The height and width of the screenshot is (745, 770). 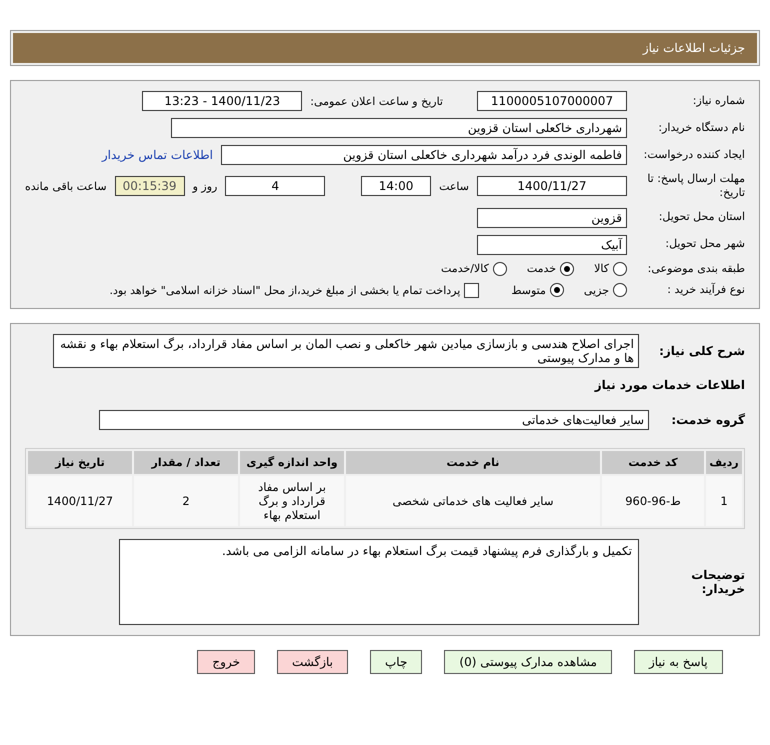 I want to click on table-cell: سایر فعالیت های خدماتی شخصی, so click(x=473, y=501).